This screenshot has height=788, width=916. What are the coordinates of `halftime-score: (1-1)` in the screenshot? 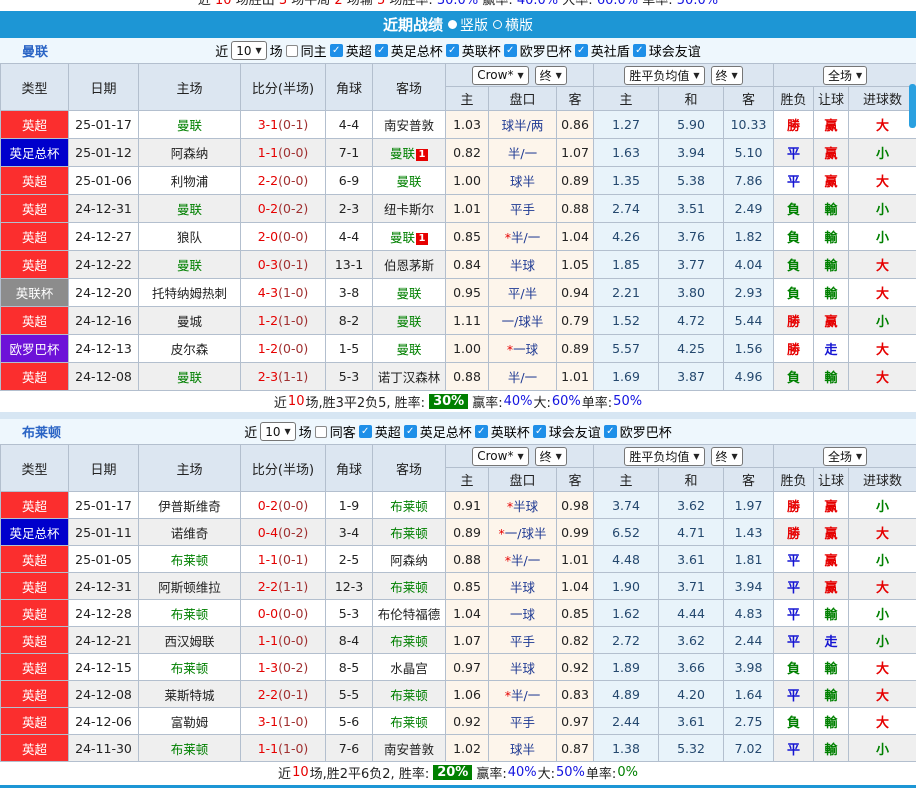 It's located at (293, 586).